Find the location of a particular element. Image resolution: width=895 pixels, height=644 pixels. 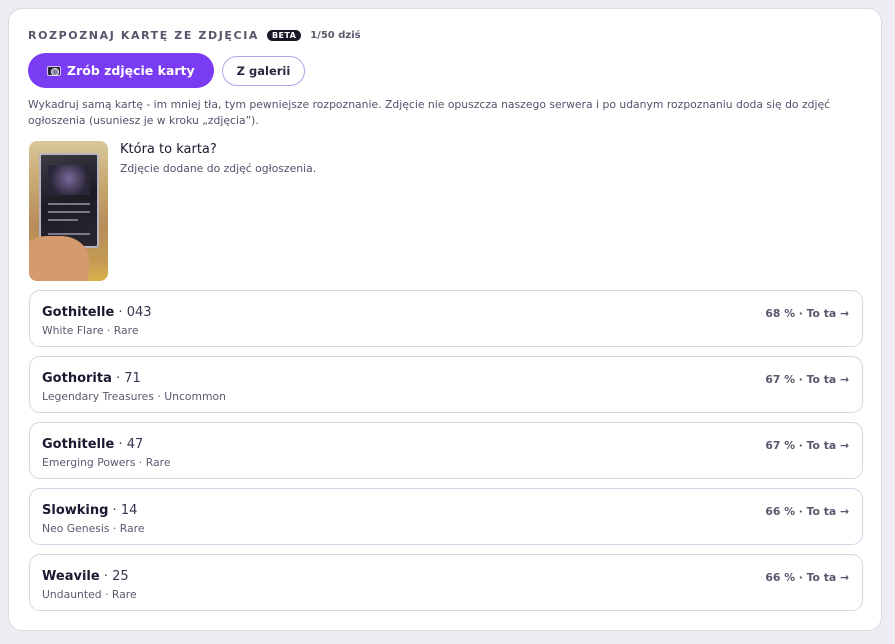

which-card-question: Która to karta? is located at coordinates (168, 149).